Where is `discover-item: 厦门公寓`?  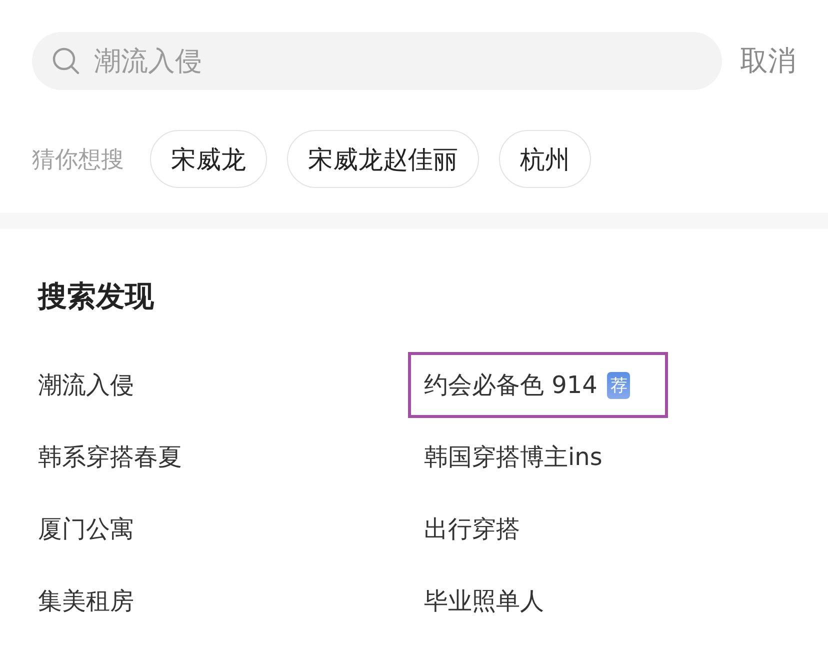 discover-item: 厦门公寓 is located at coordinates (86, 529).